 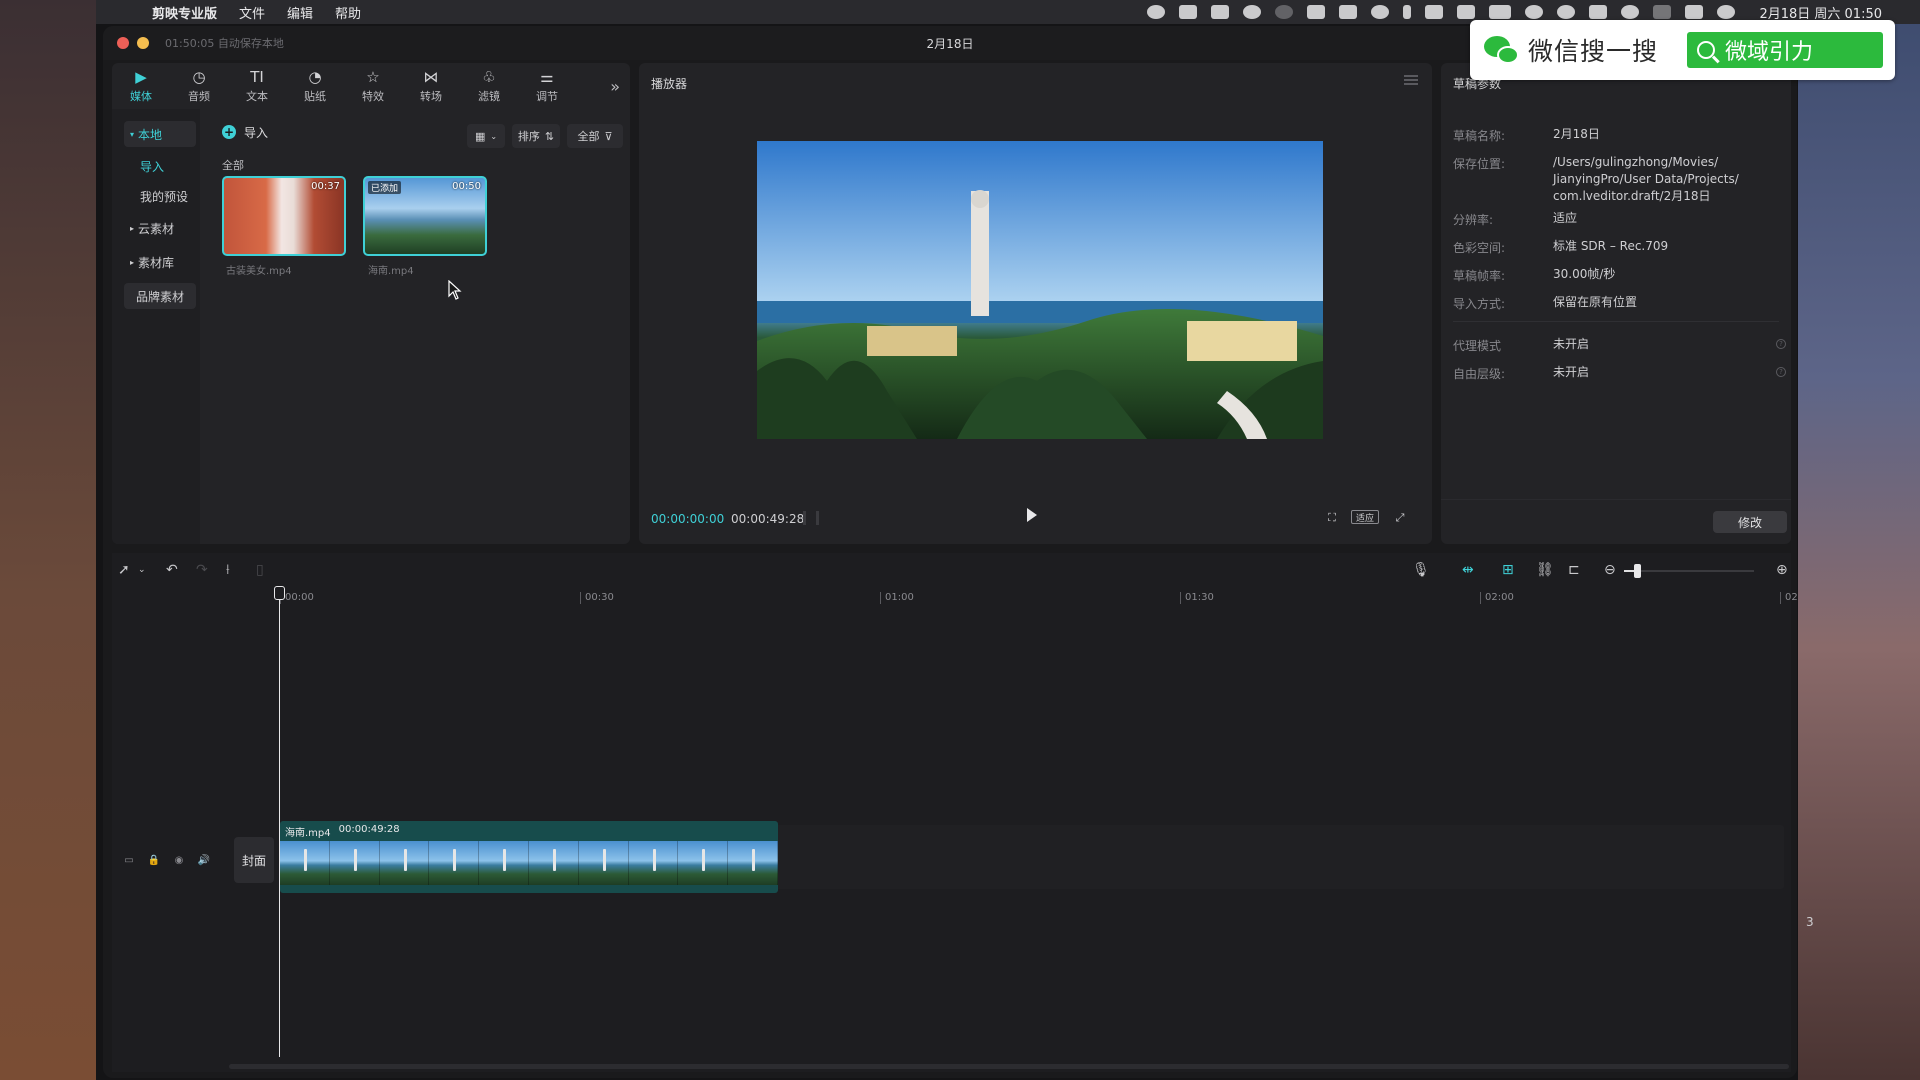 I want to click on volume-icon: 🔊, so click(x=204, y=860).